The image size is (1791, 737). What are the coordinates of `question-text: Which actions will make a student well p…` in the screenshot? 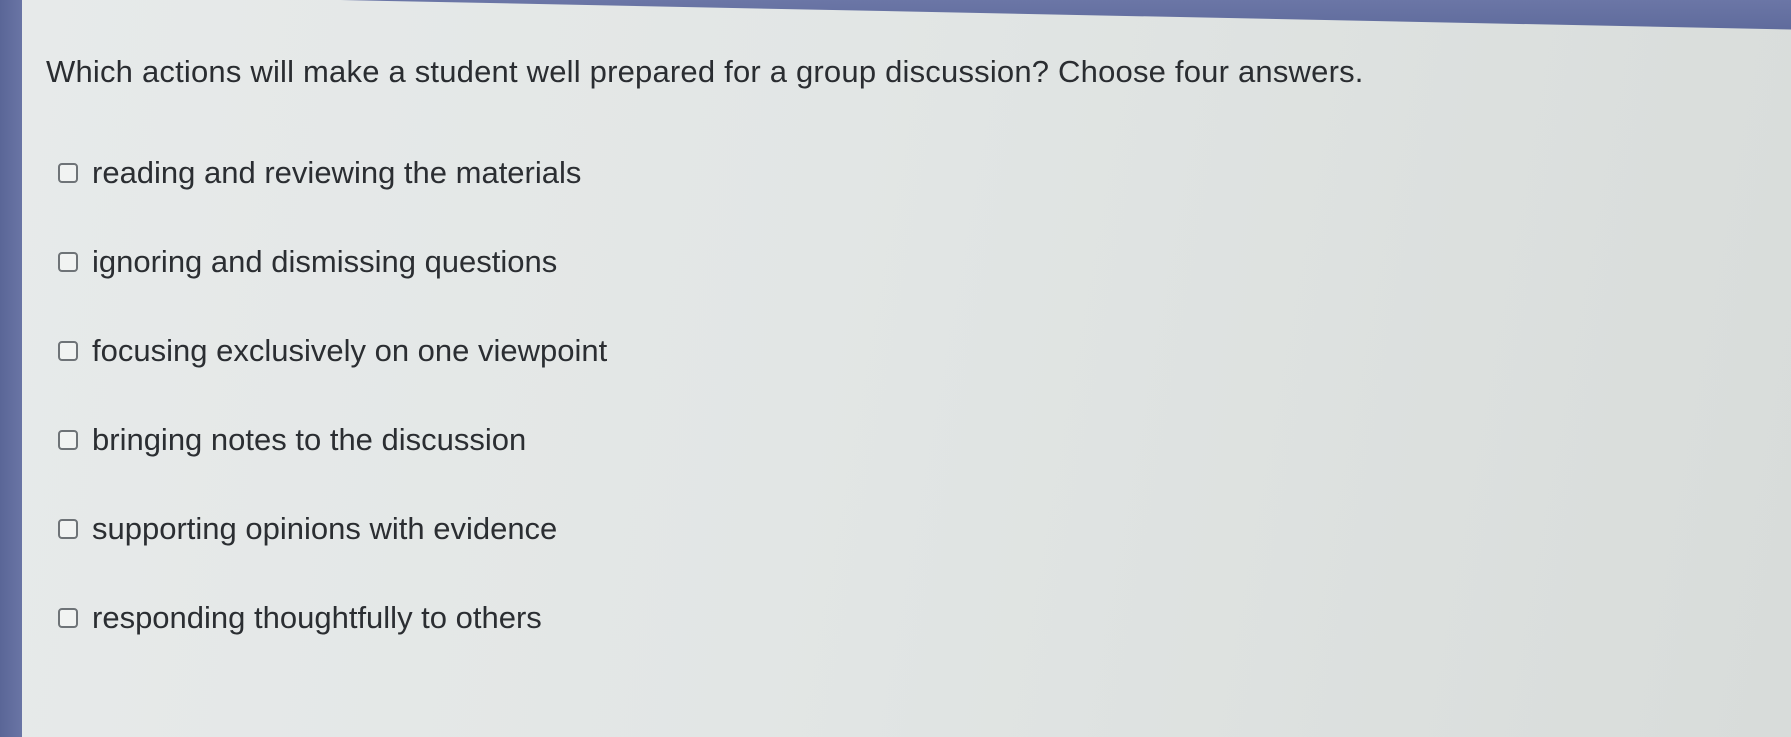 It's located at (705, 71).